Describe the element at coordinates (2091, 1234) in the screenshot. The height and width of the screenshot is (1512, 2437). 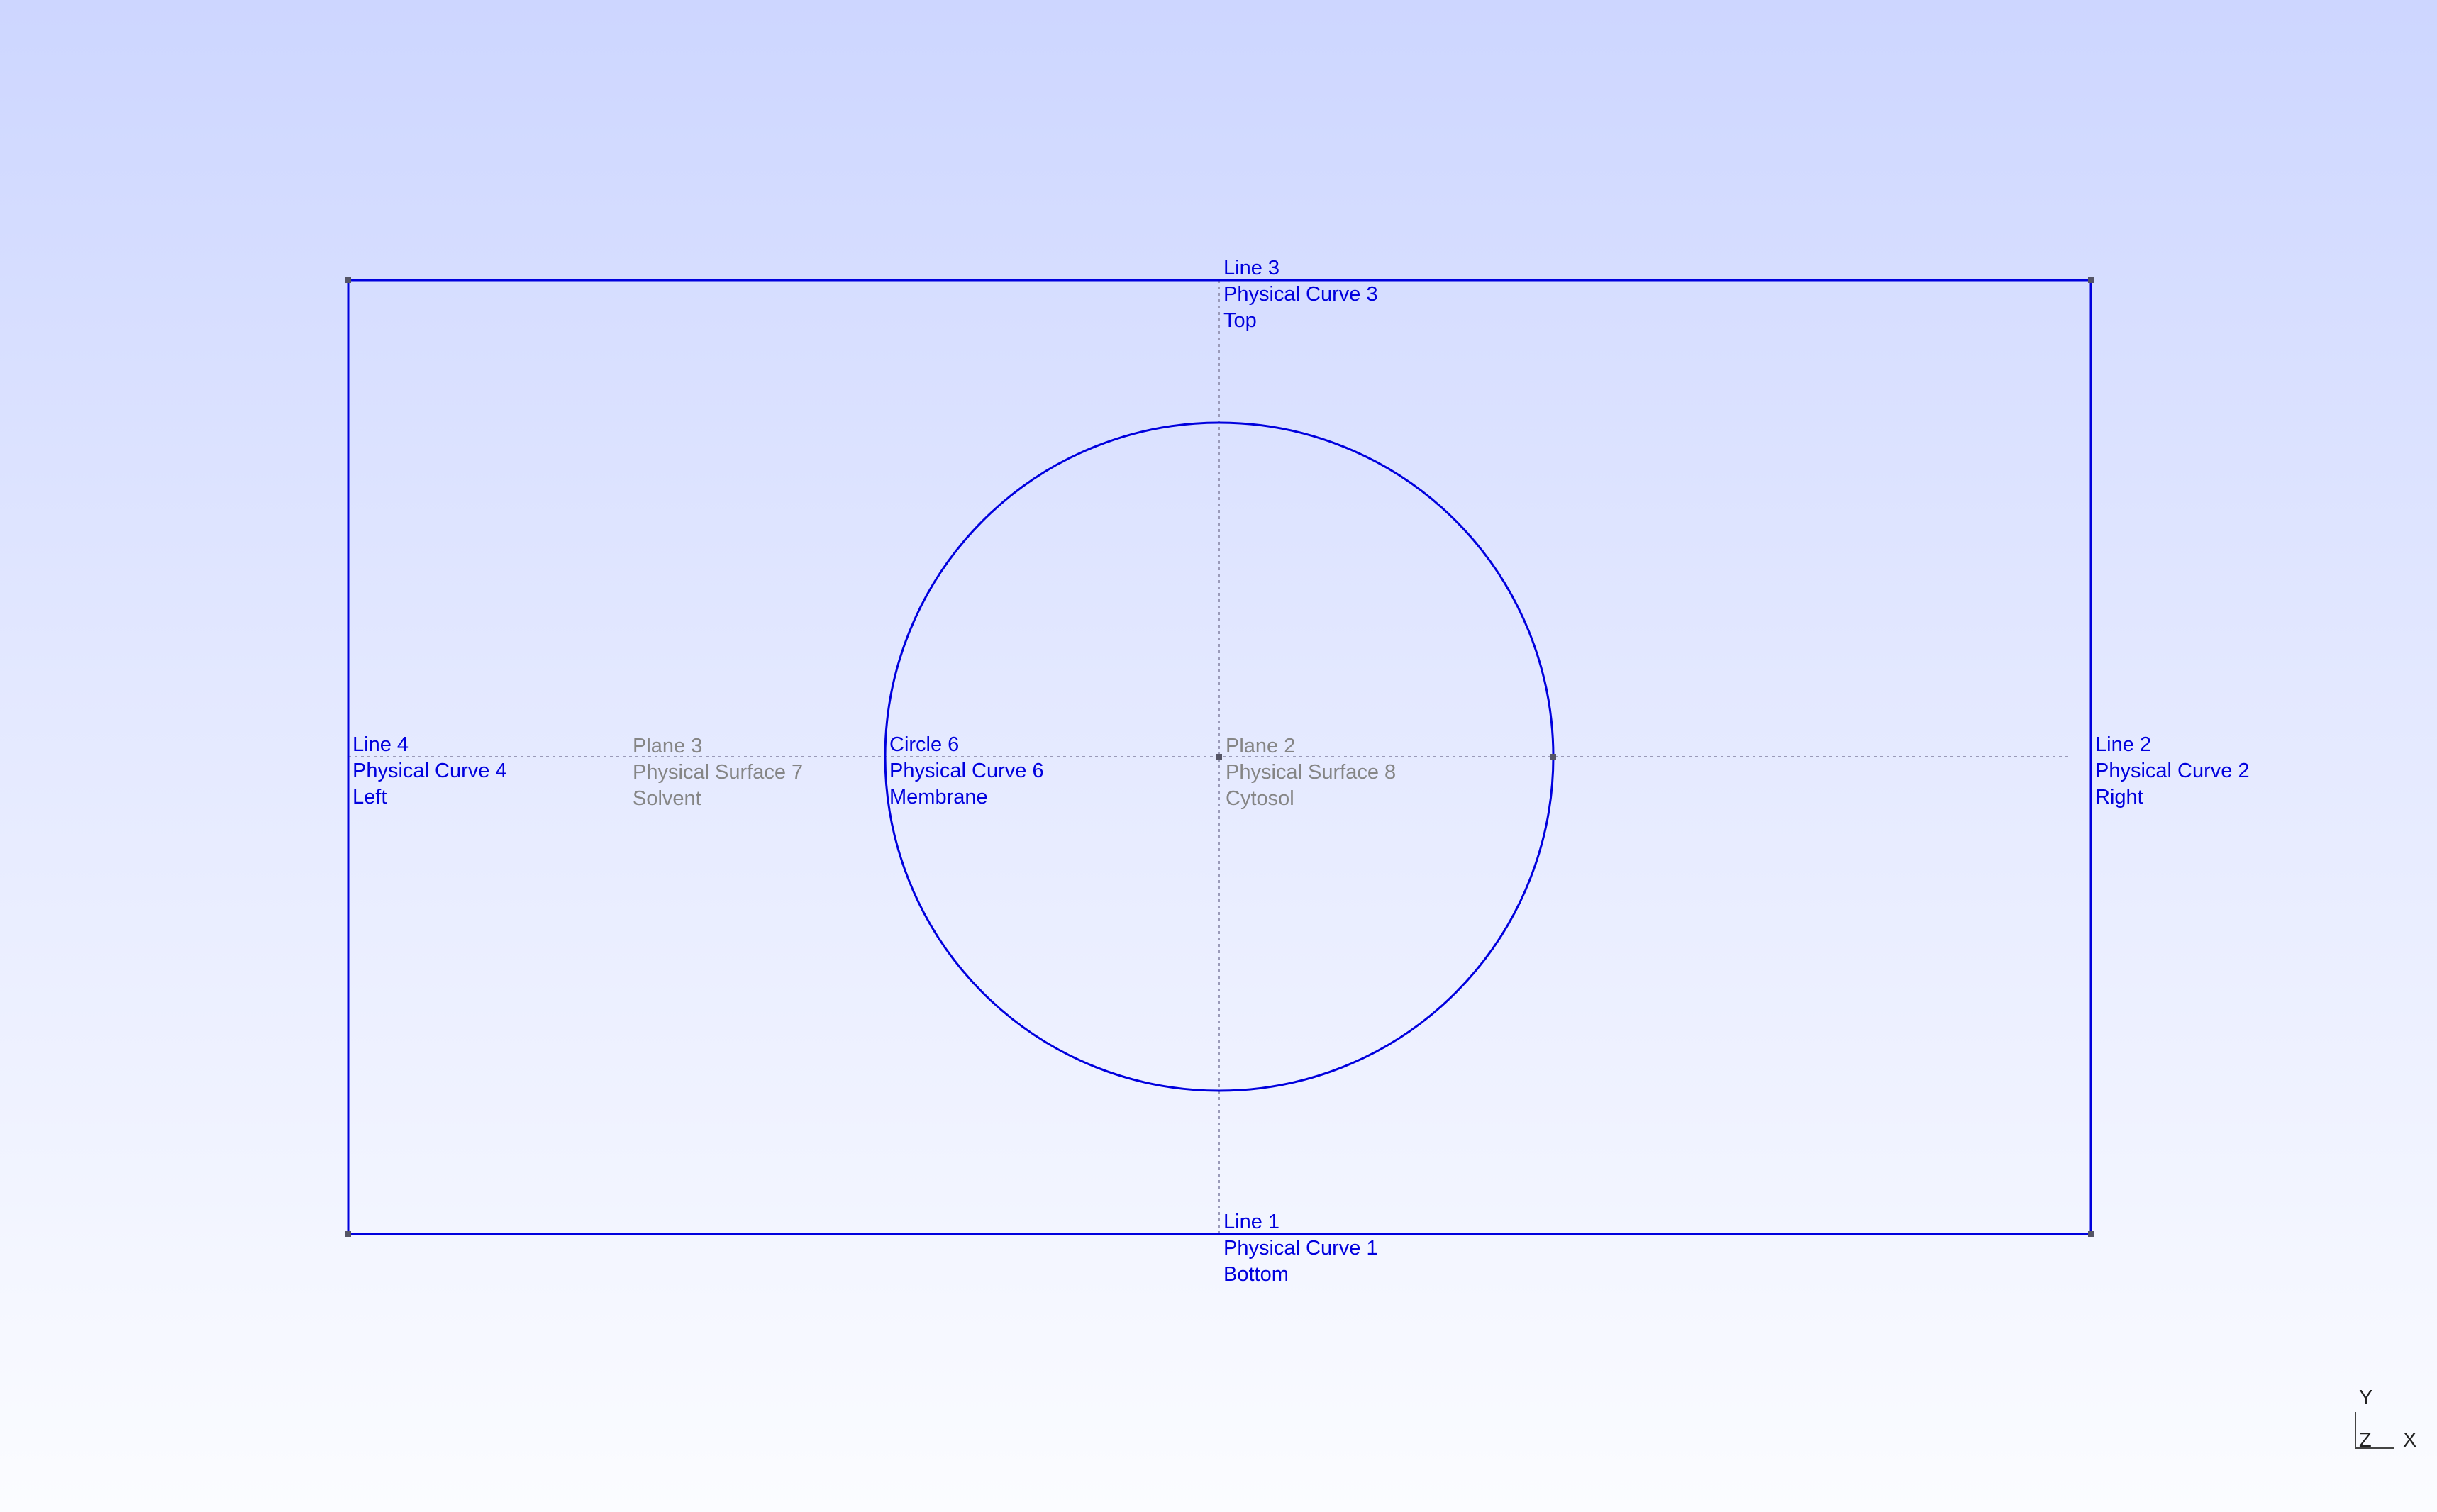
I see `point-bottom-right` at that location.